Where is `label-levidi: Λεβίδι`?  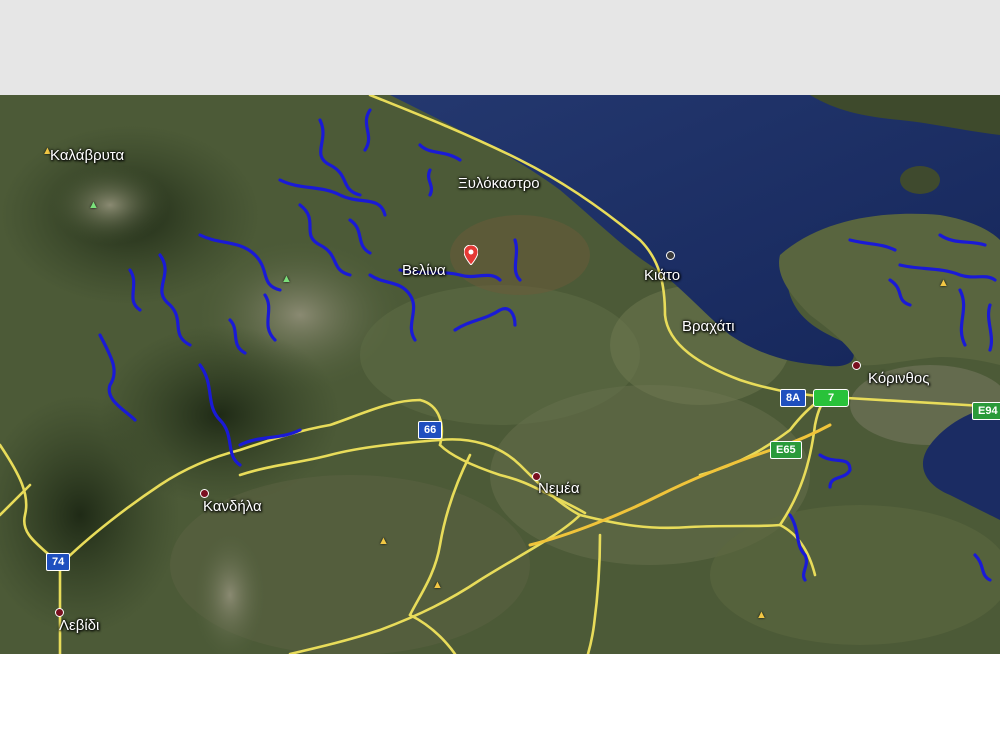 label-levidi: Λεβίδι is located at coordinates (79, 625).